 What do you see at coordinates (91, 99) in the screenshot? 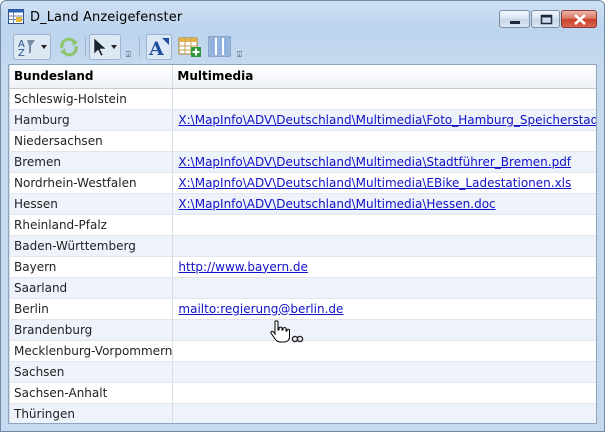
I see `cell-bundesland: Schleswig-Holstein` at bounding box center [91, 99].